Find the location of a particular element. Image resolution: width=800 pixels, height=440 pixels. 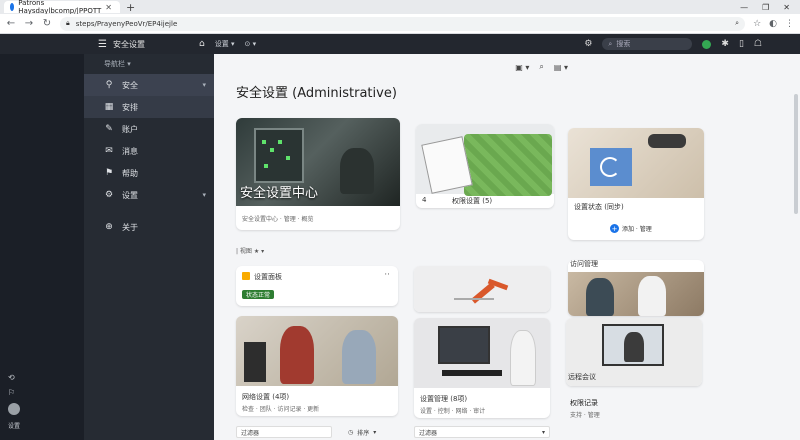

url-text: steps/PrayenyPeoVr/EP4ijejle is located at coordinates (126, 23).